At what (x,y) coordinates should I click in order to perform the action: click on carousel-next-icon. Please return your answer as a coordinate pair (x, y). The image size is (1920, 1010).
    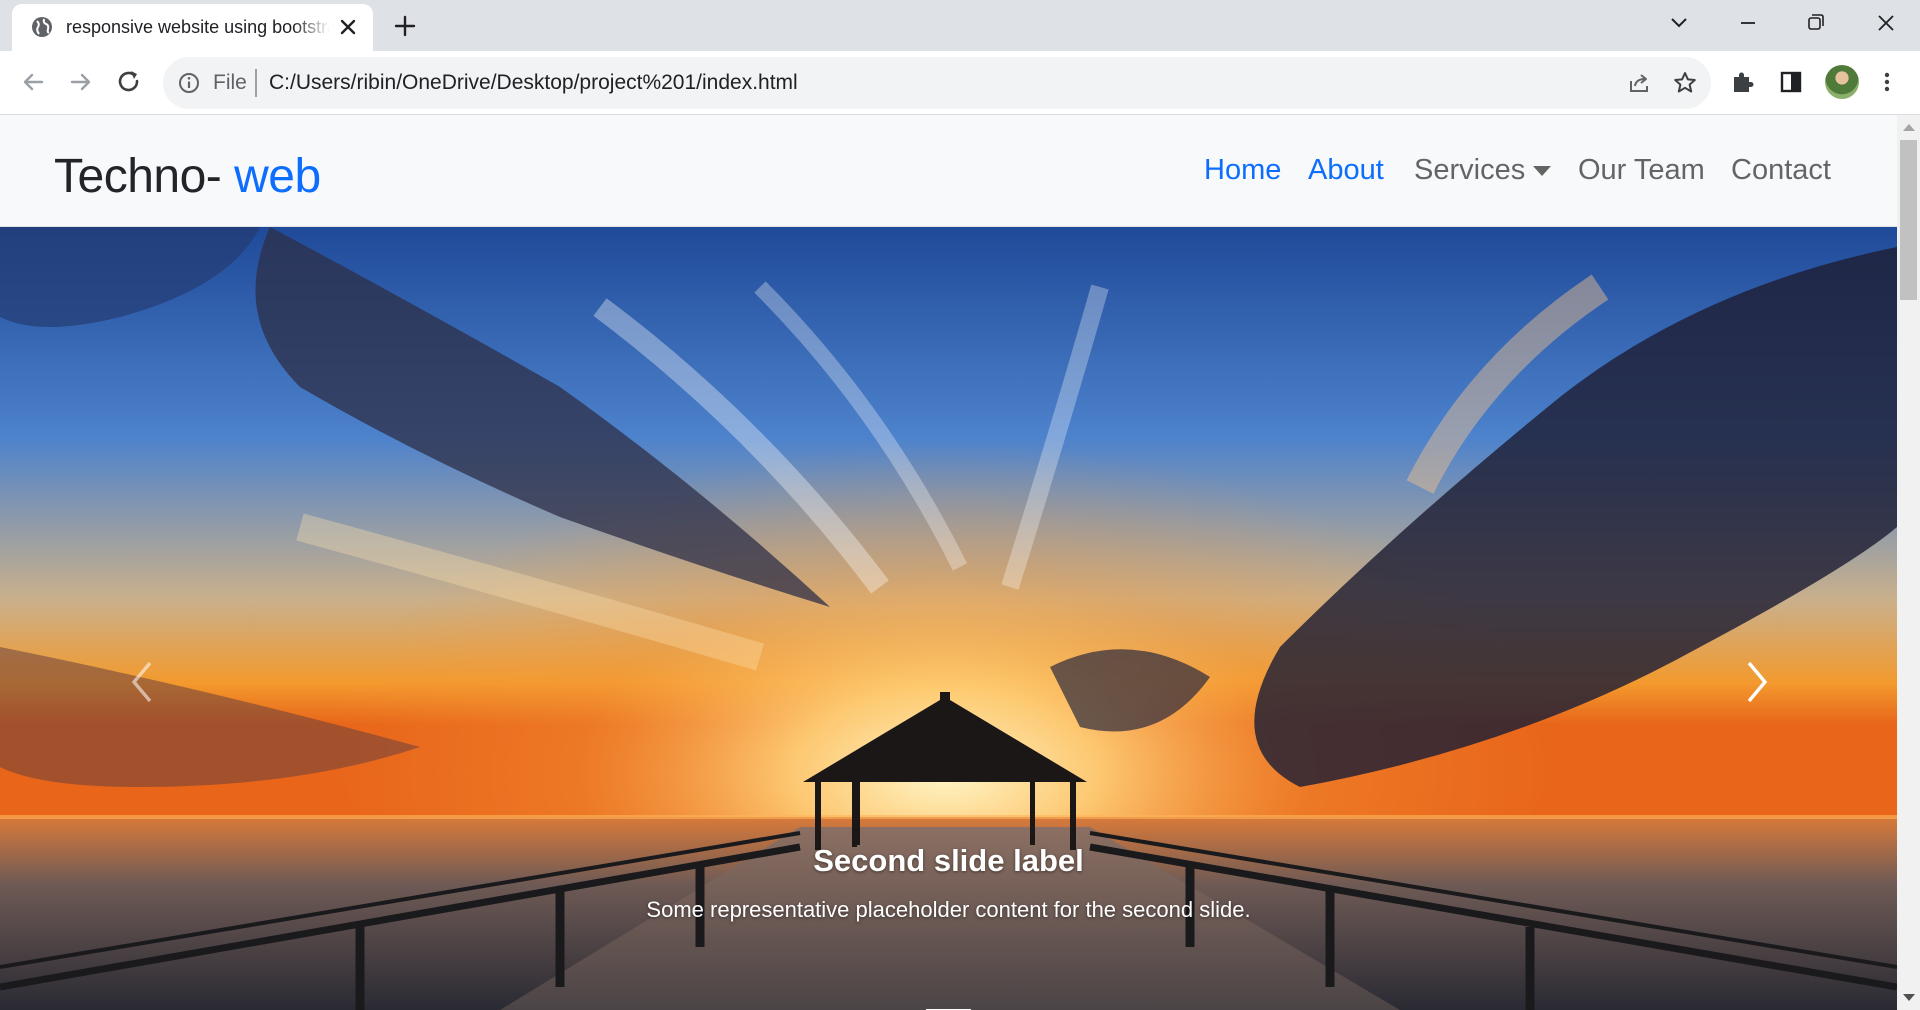
    Looking at the image, I should click on (1756, 682).